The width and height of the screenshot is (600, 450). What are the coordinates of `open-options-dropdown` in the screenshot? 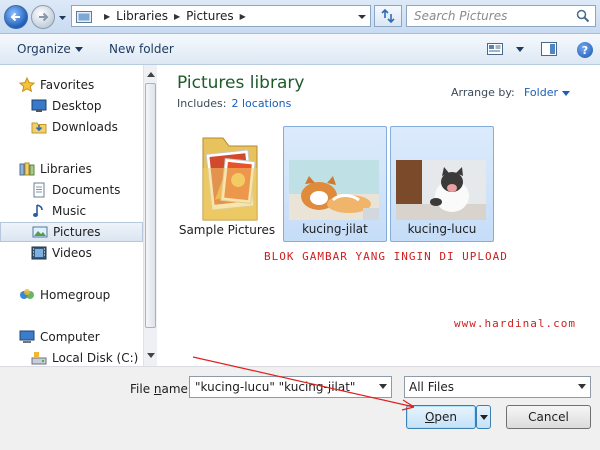 It's located at (483, 417).